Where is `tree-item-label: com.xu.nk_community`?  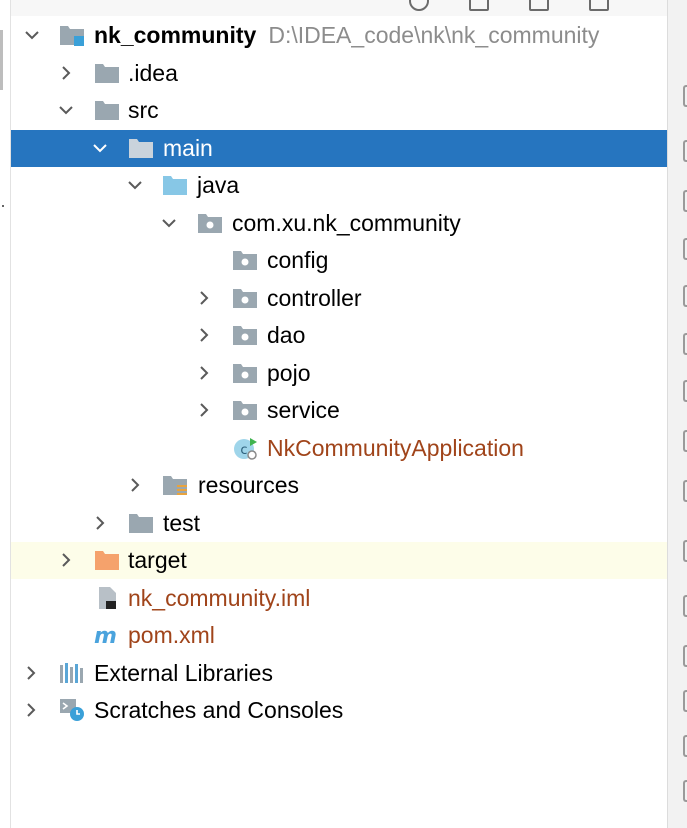 tree-item-label: com.xu.nk_community is located at coordinates (346, 222).